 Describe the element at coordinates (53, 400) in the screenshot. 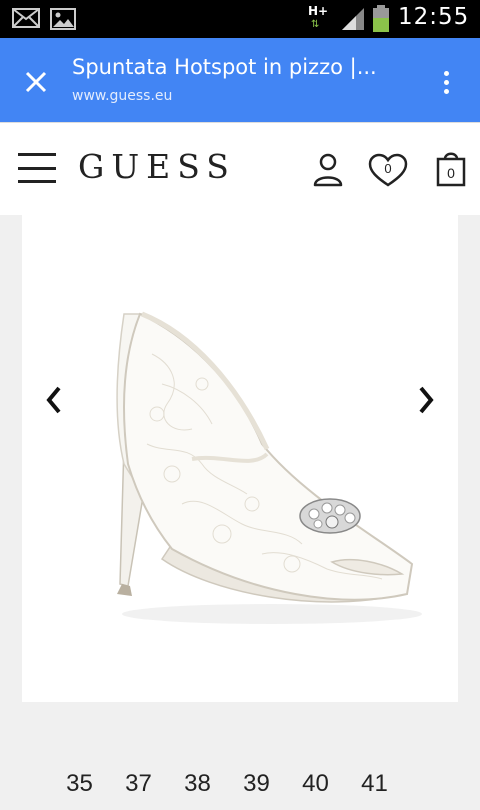

I see `chevron-left-icon` at that location.